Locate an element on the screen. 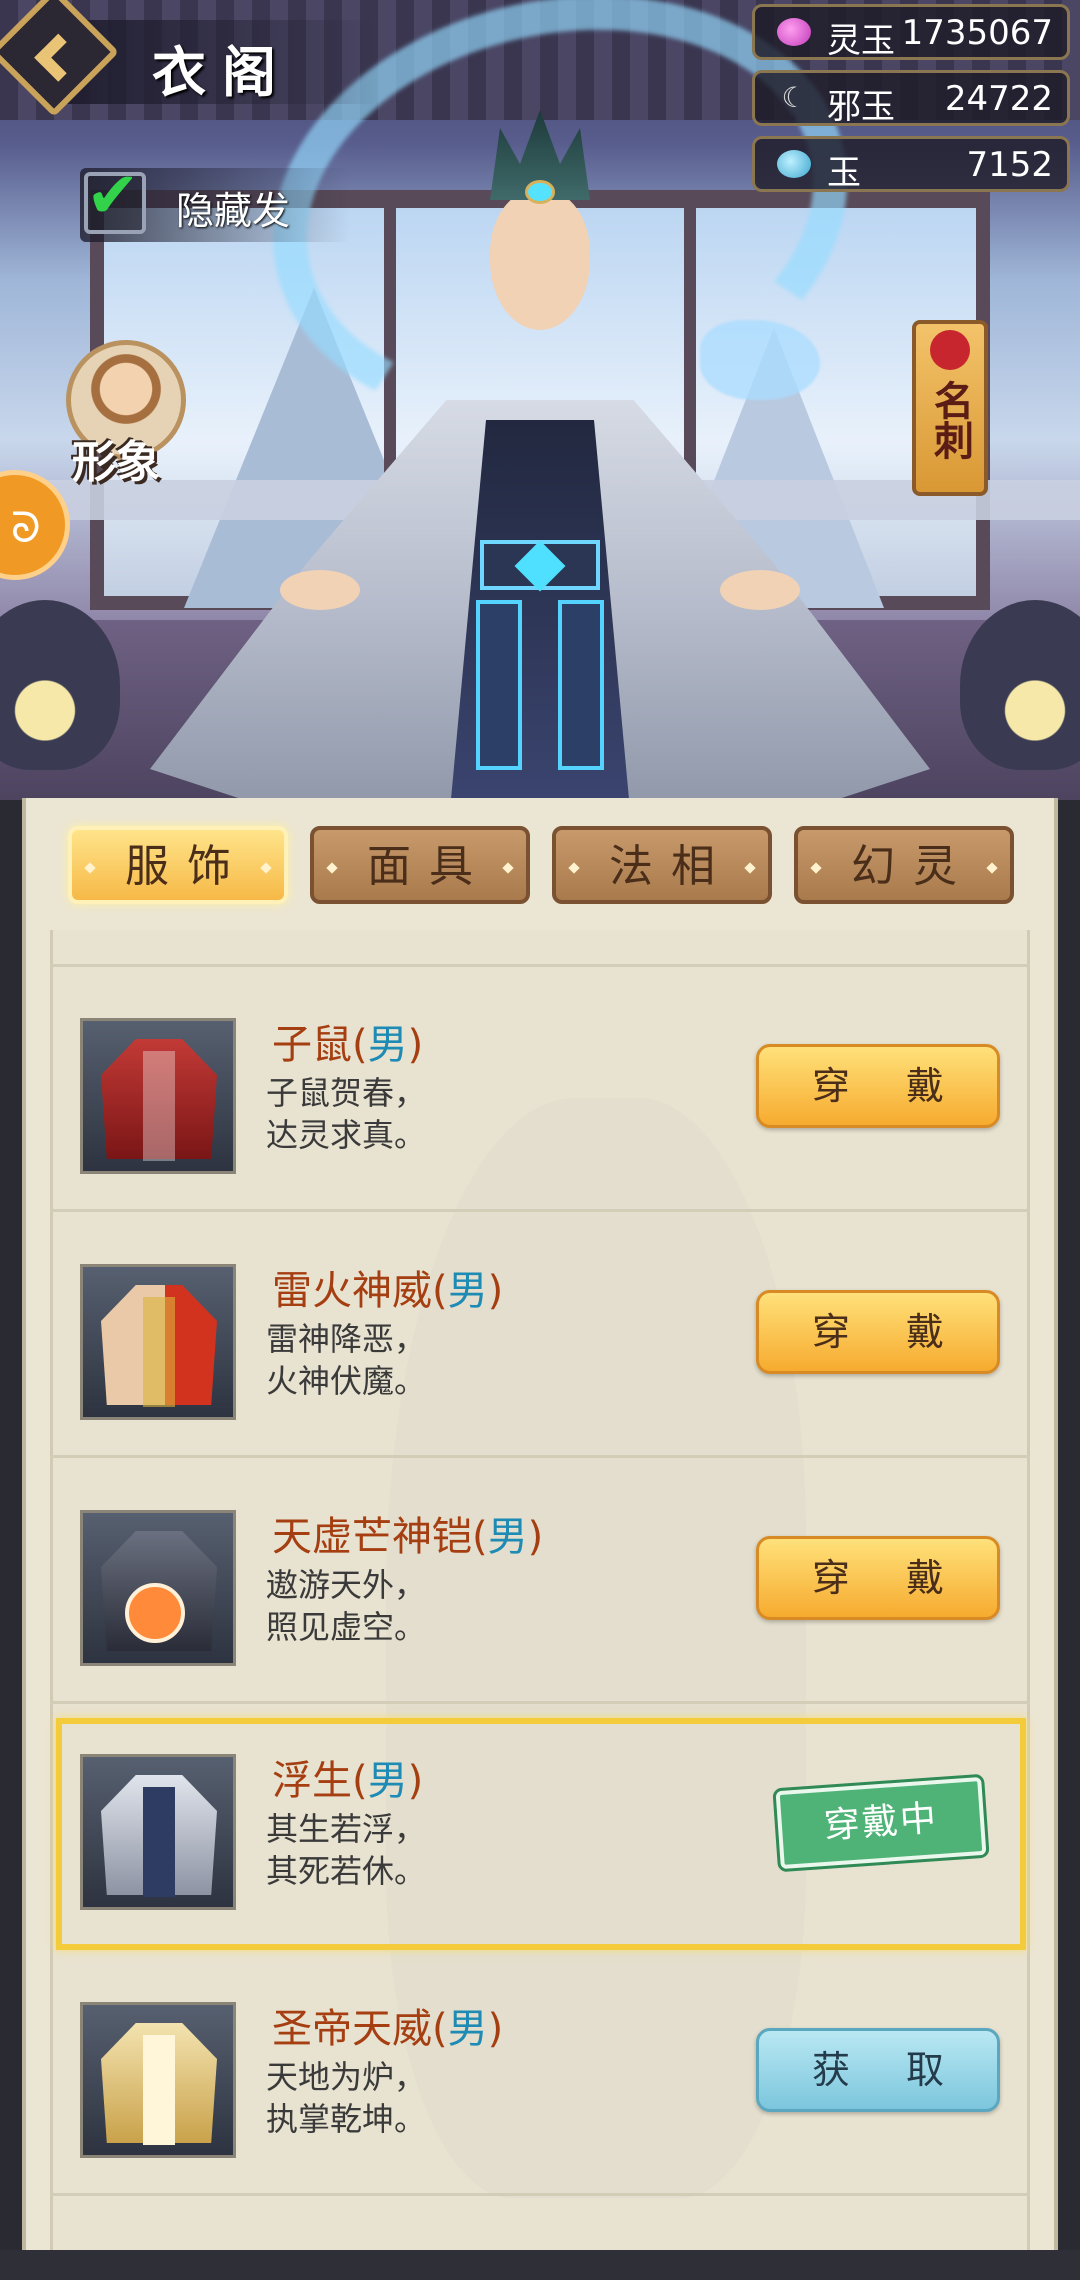 The width and height of the screenshot is (1080, 2280). outfit-title: 子鼠 is located at coordinates (312, 1045).